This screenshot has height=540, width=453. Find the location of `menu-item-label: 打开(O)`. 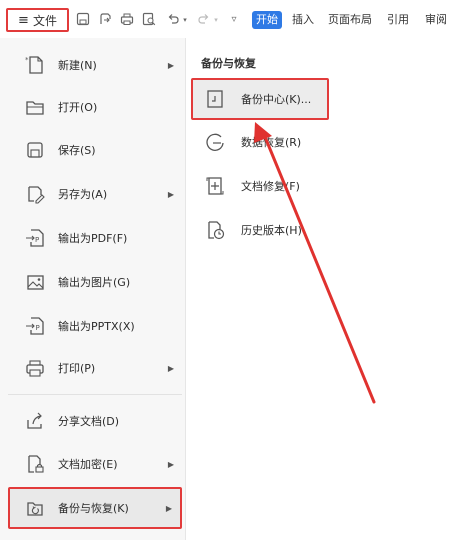

menu-item-label: 打开(O) is located at coordinates (78, 107).